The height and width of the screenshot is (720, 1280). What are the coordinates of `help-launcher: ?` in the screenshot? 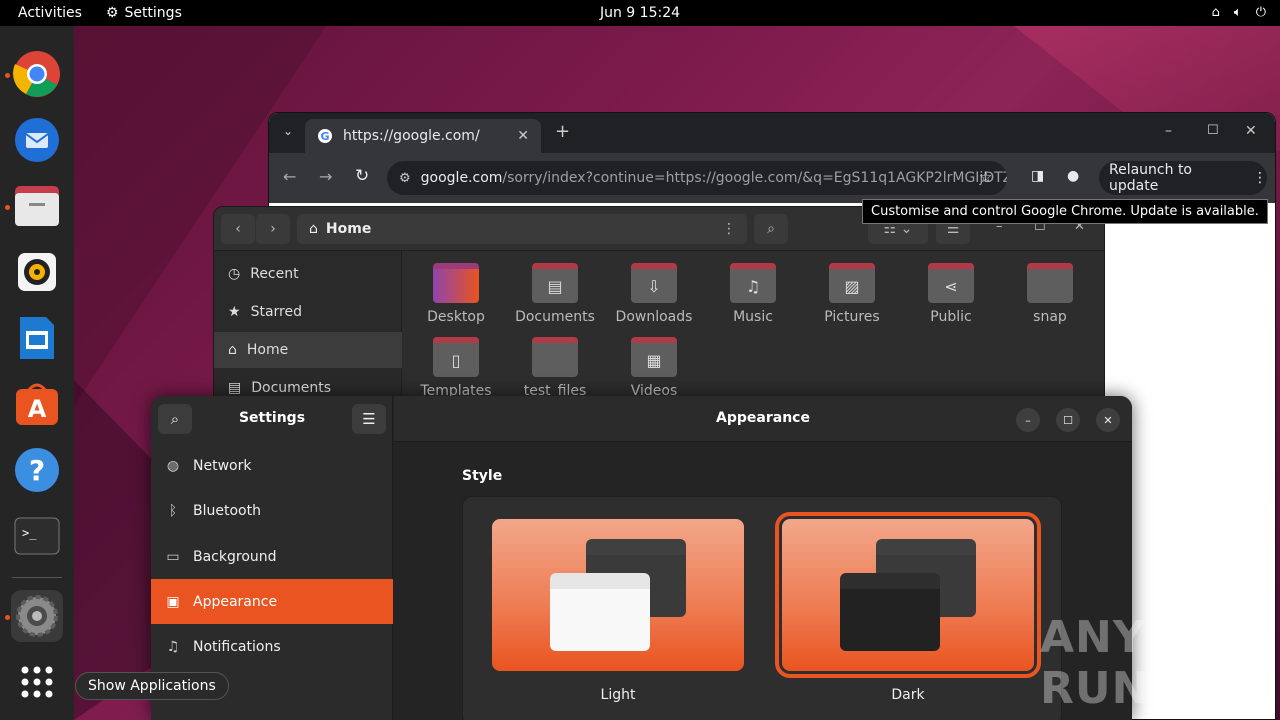 It's located at (37, 470).